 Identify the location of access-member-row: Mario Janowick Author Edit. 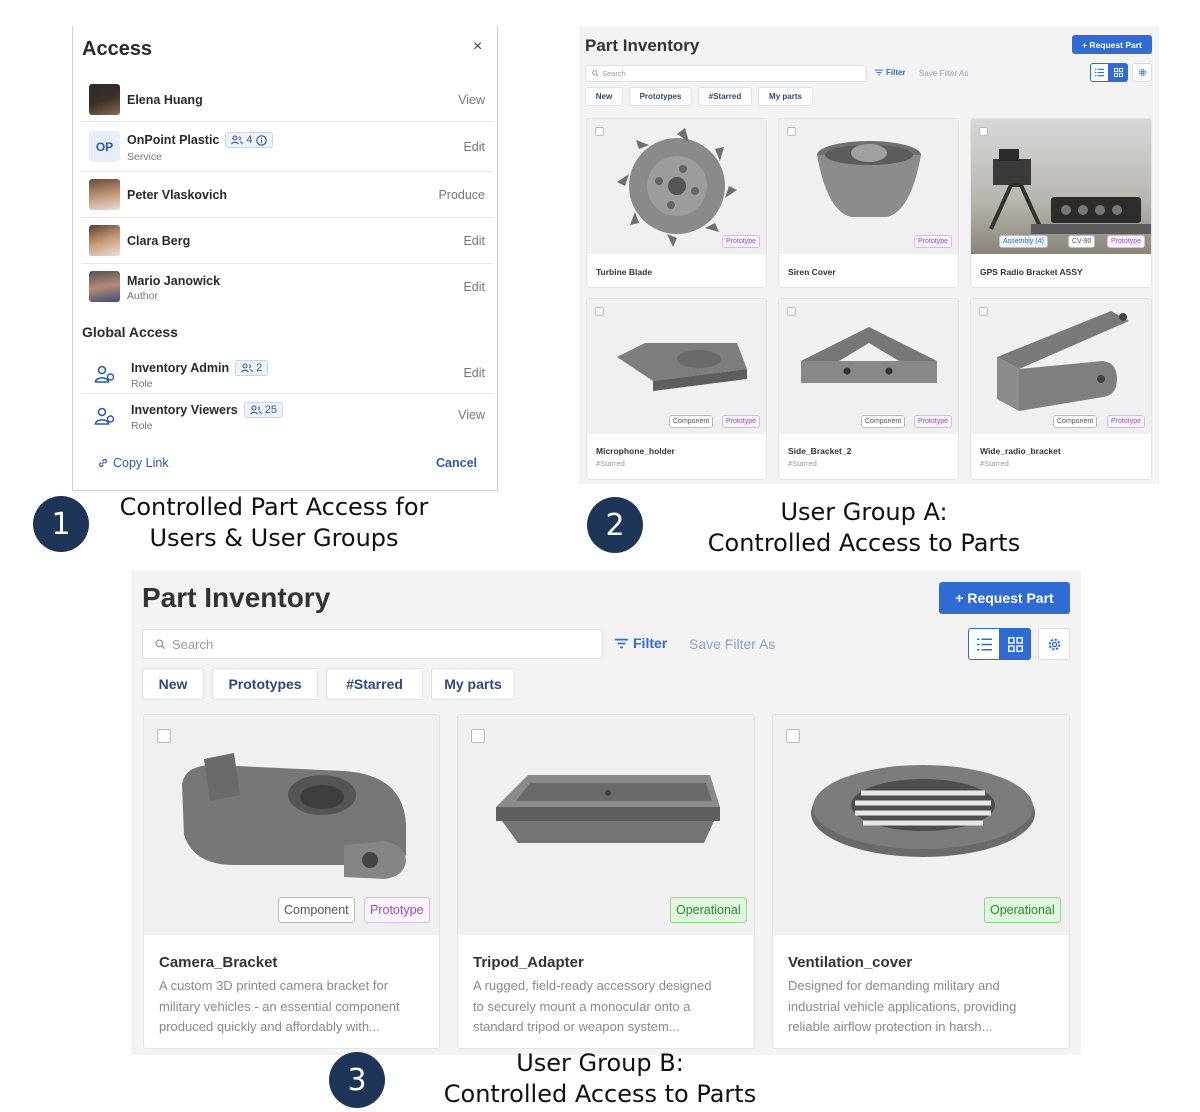
(287, 287).